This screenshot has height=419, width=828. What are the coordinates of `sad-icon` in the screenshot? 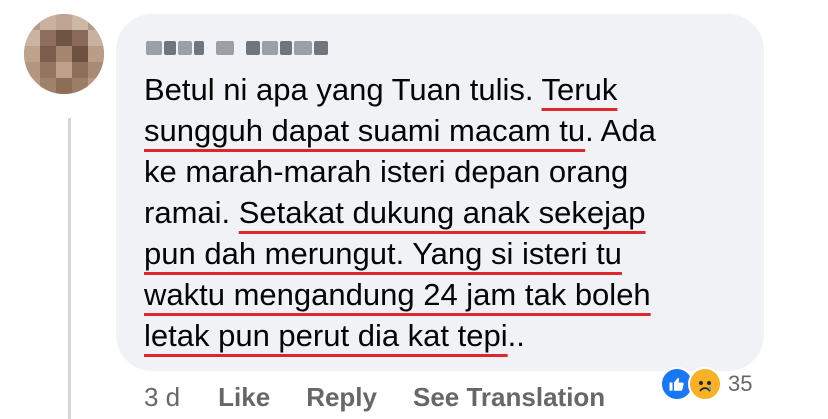 It's located at (705, 384).